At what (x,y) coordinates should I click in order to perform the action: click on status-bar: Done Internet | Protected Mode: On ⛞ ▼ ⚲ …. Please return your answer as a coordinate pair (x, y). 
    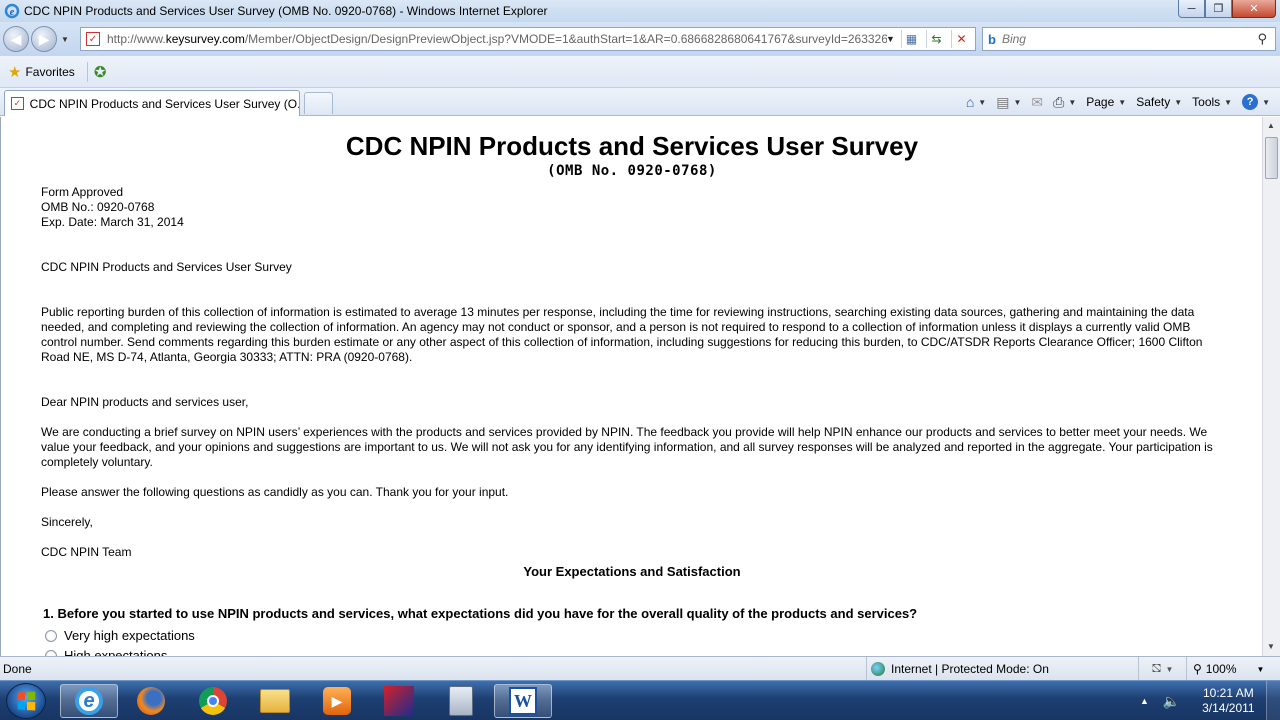
    Looking at the image, I should click on (640, 668).